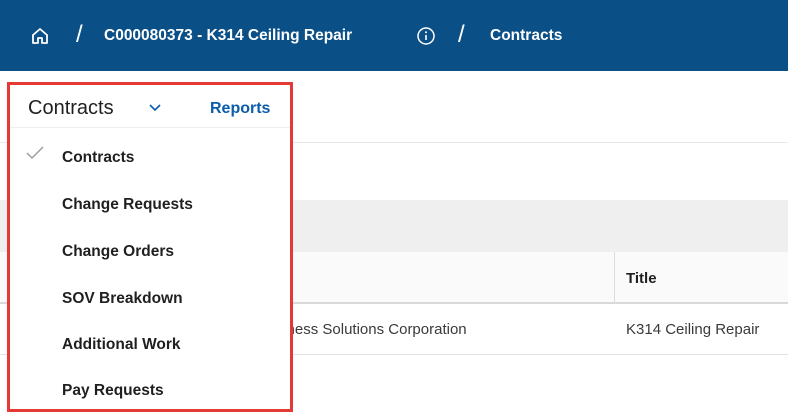 The width and height of the screenshot is (788, 413). I want to click on home-icon, so click(40, 36).